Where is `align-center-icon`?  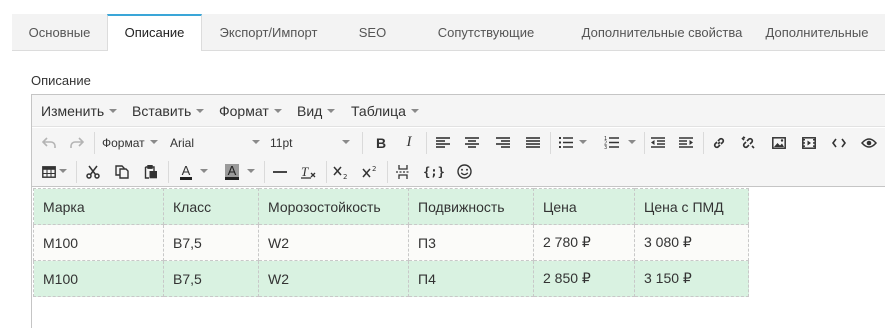 align-center-icon is located at coordinates (472, 142).